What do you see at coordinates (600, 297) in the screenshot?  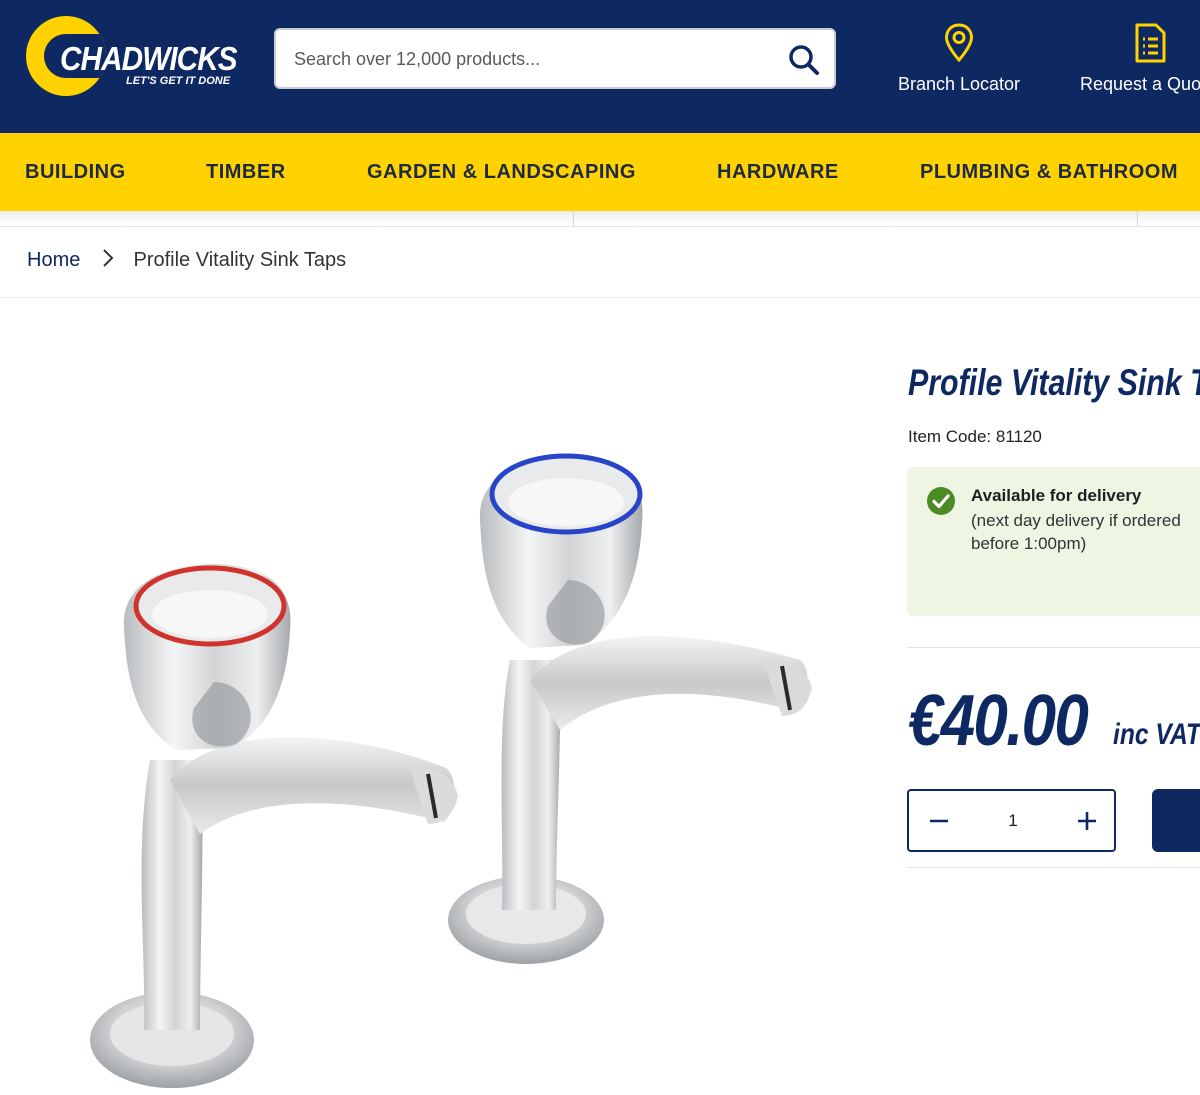 I see `breadcrumb-bottom-rule` at bounding box center [600, 297].